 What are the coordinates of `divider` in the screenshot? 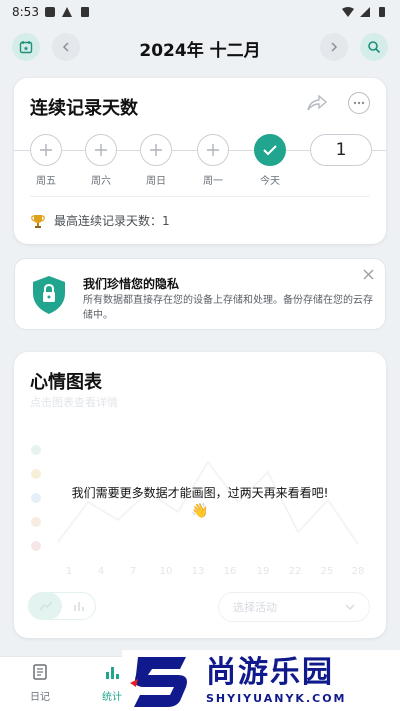 It's located at (200, 196).